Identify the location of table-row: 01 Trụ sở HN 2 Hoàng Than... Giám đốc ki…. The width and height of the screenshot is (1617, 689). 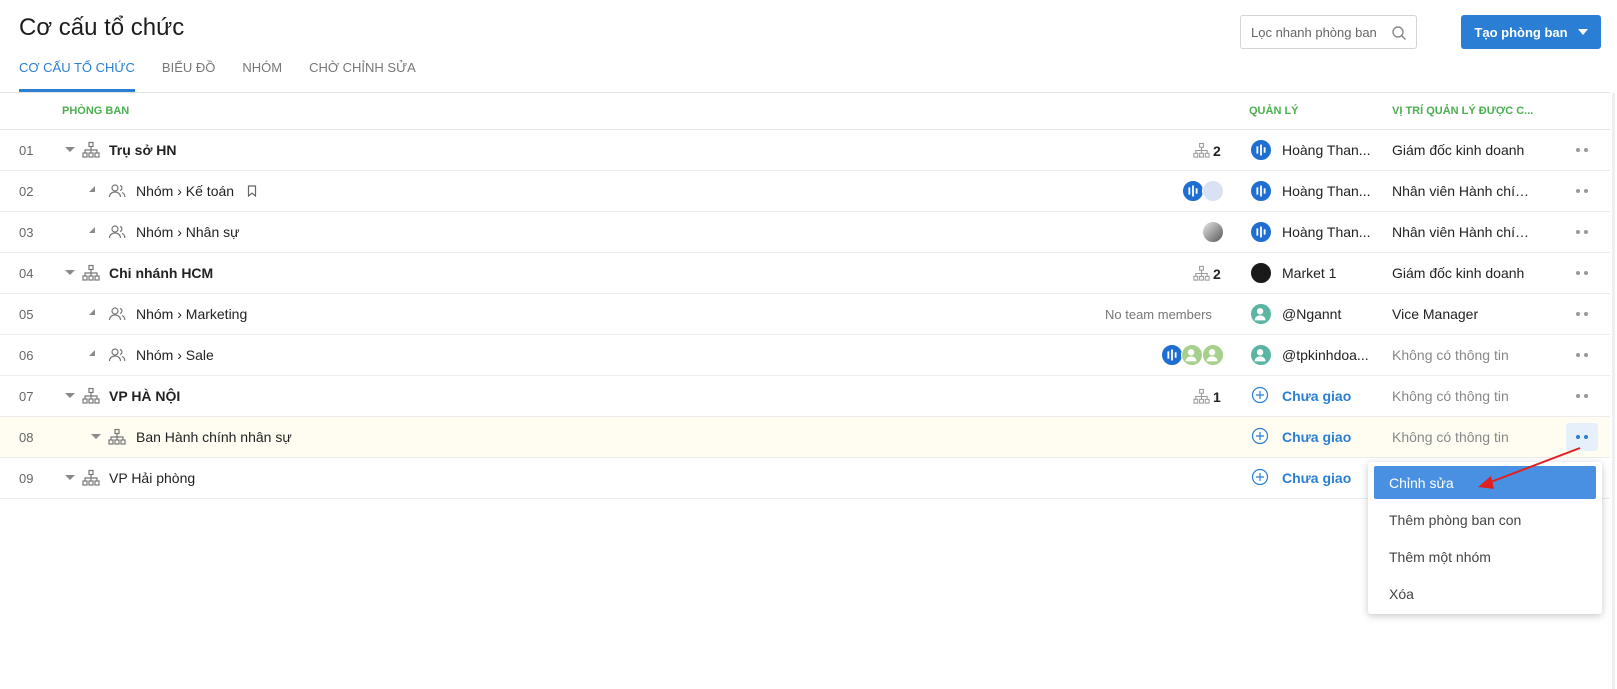
(805, 150).